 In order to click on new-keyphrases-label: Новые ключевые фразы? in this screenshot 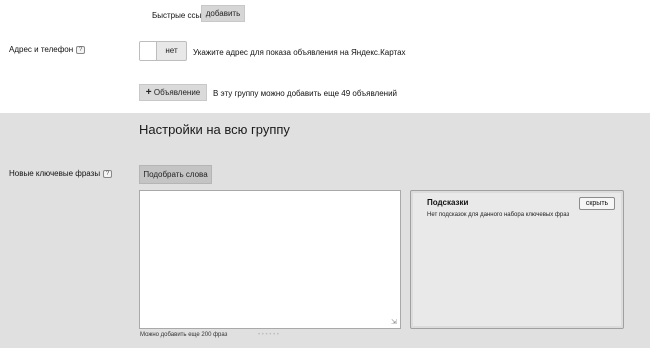, I will do `click(61, 173)`.